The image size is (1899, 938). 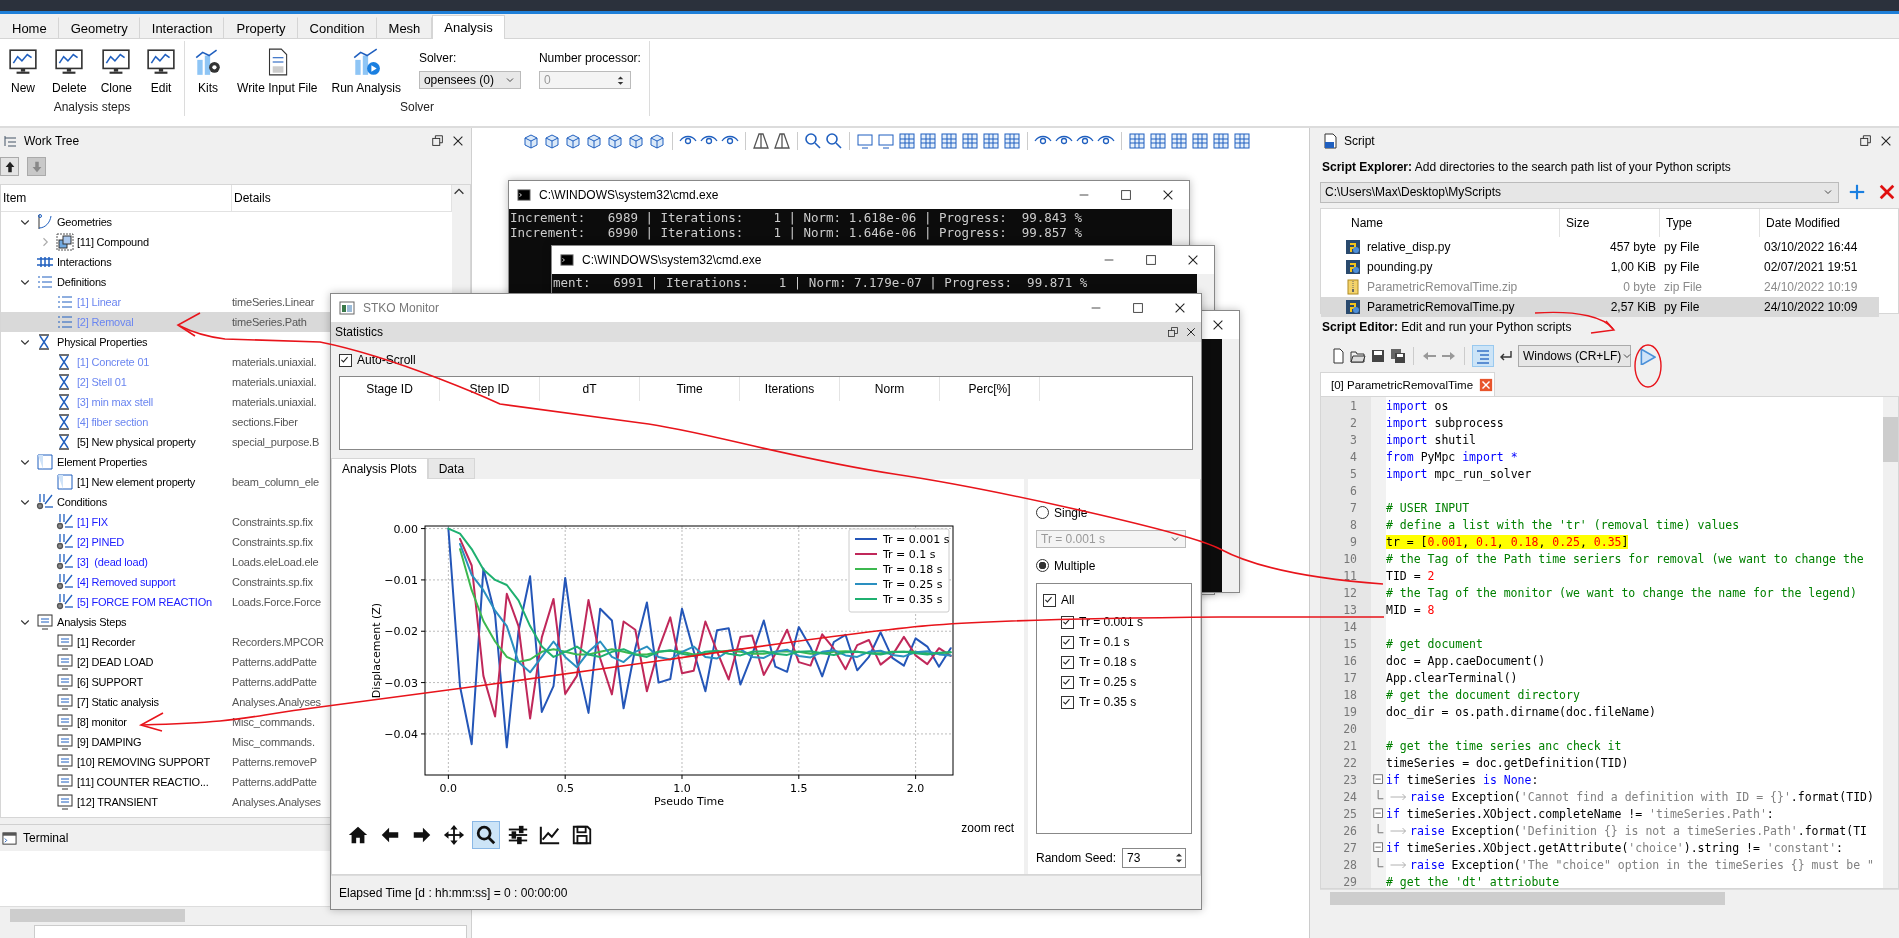 What do you see at coordinates (1350, 677) in the screenshot?
I see `line-number: 17` at bounding box center [1350, 677].